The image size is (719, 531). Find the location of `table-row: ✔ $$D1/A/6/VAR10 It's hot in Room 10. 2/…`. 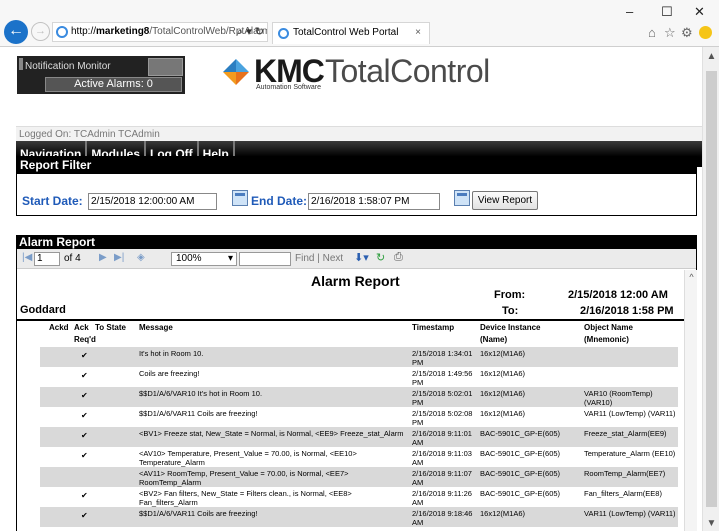

table-row: ✔ $$D1/A/6/VAR10 It's hot in Room 10. 2/… is located at coordinates (359, 397).